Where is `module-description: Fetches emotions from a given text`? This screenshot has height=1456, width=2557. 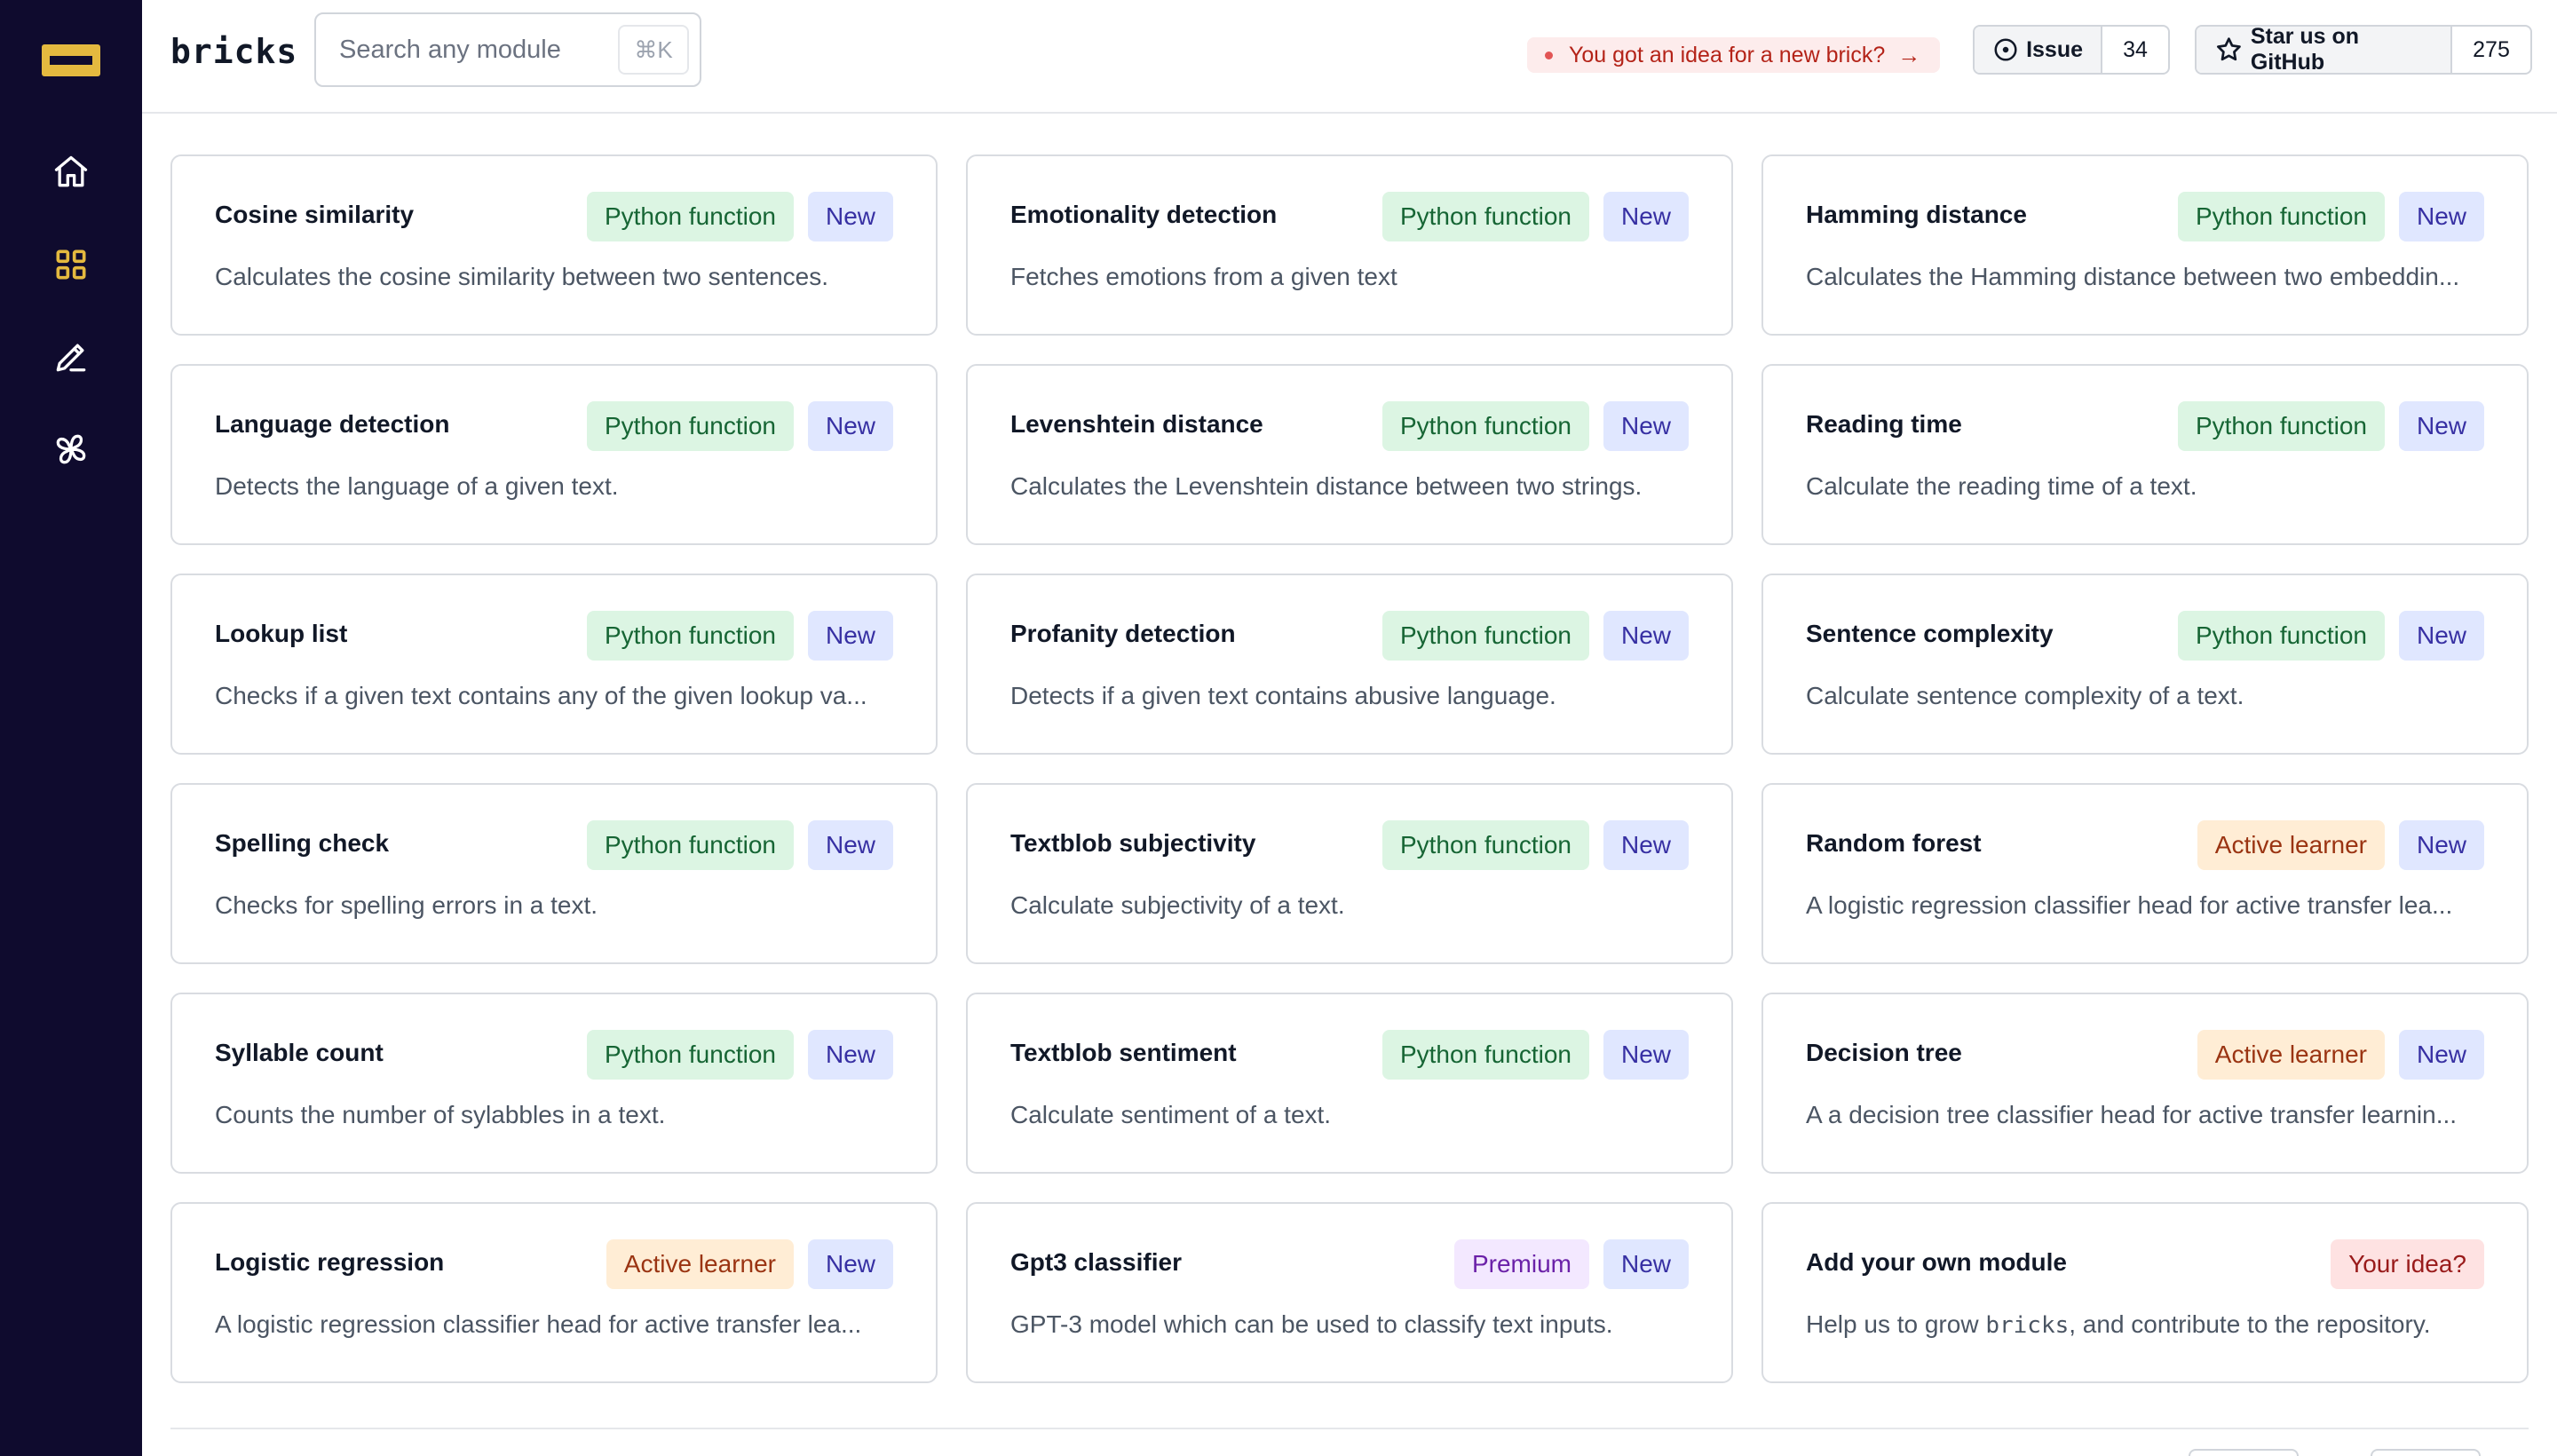
module-description: Fetches emotions from a given text is located at coordinates (1203, 276).